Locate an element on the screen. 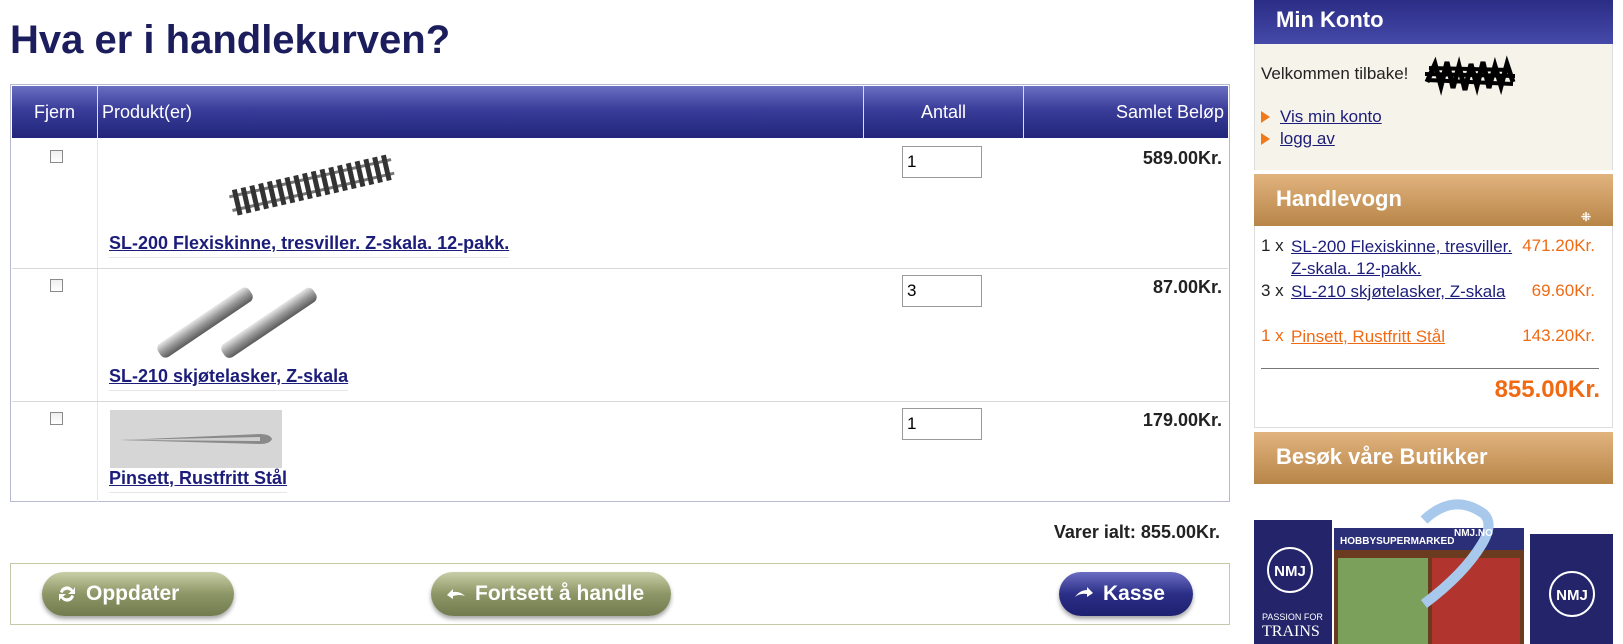  cart-box-label: Handlevogn is located at coordinates (1339, 198).